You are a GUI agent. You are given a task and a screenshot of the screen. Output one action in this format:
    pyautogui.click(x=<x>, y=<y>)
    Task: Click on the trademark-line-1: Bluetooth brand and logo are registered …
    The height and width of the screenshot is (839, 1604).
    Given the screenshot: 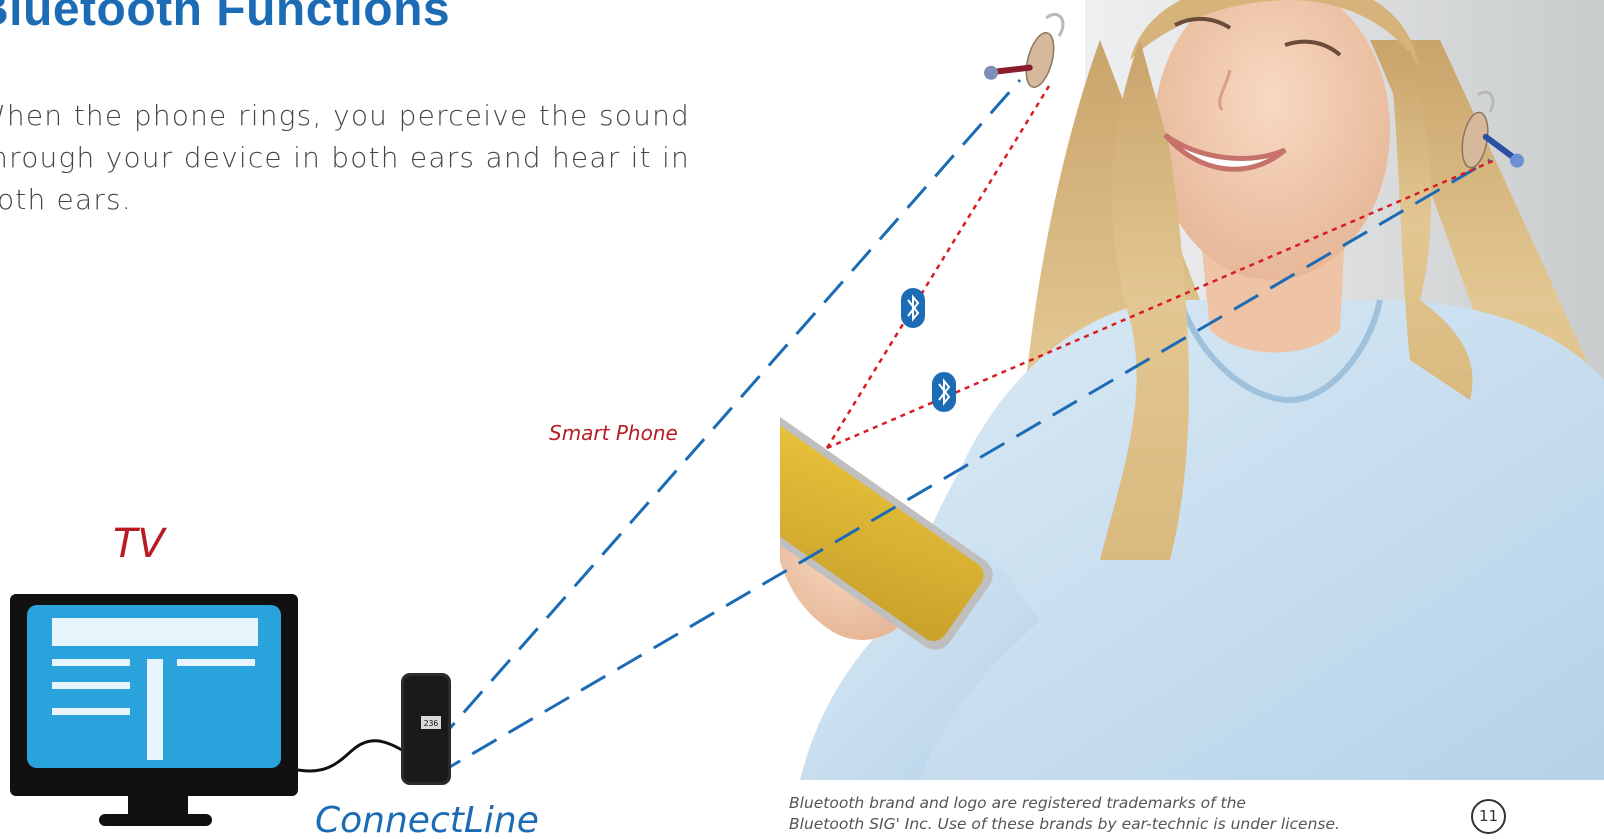 What is the action you would take?
    pyautogui.click(x=1017, y=803)
    